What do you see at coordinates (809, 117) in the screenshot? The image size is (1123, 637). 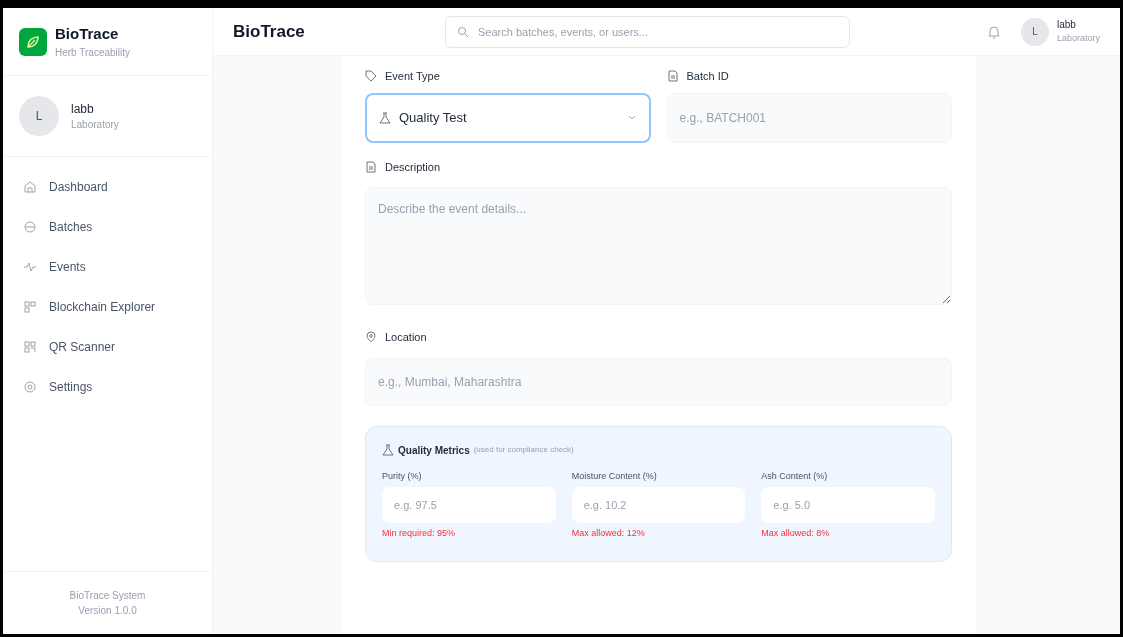 I see `batch-id-field: e.g., BATCH001` at bounding box center [809, 117].